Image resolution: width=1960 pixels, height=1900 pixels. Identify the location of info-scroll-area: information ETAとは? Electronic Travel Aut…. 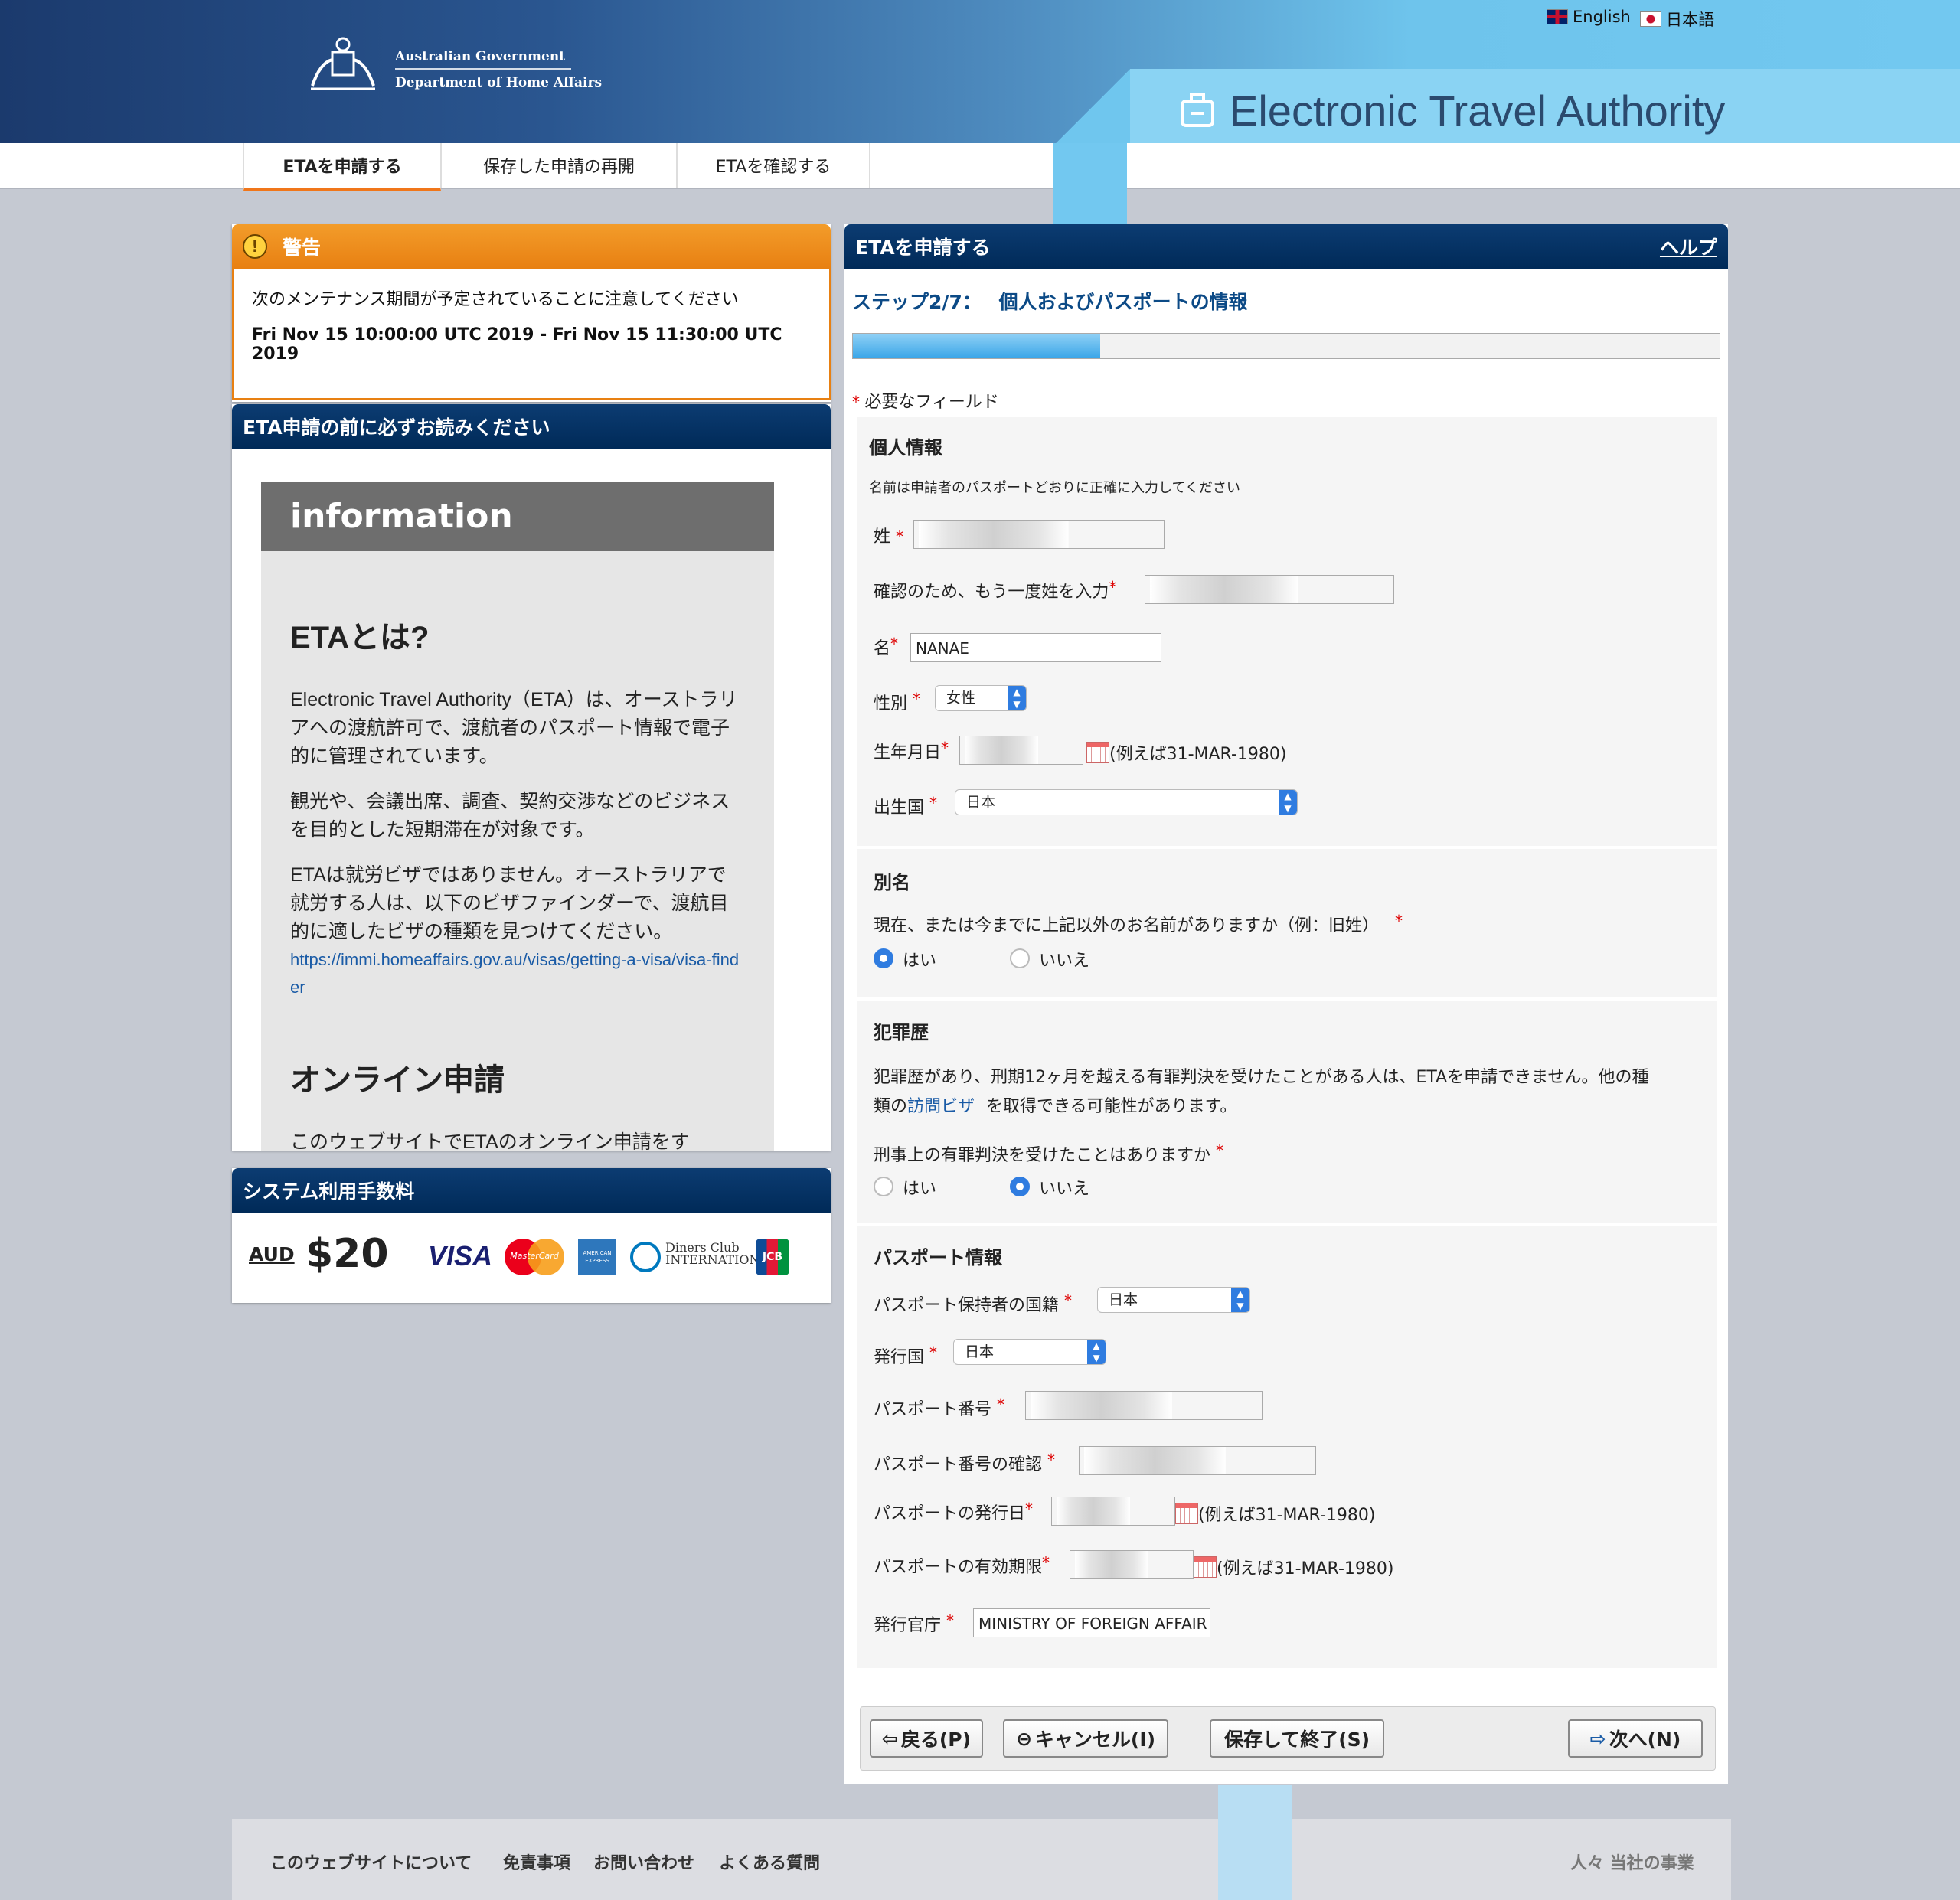
(517, 816).